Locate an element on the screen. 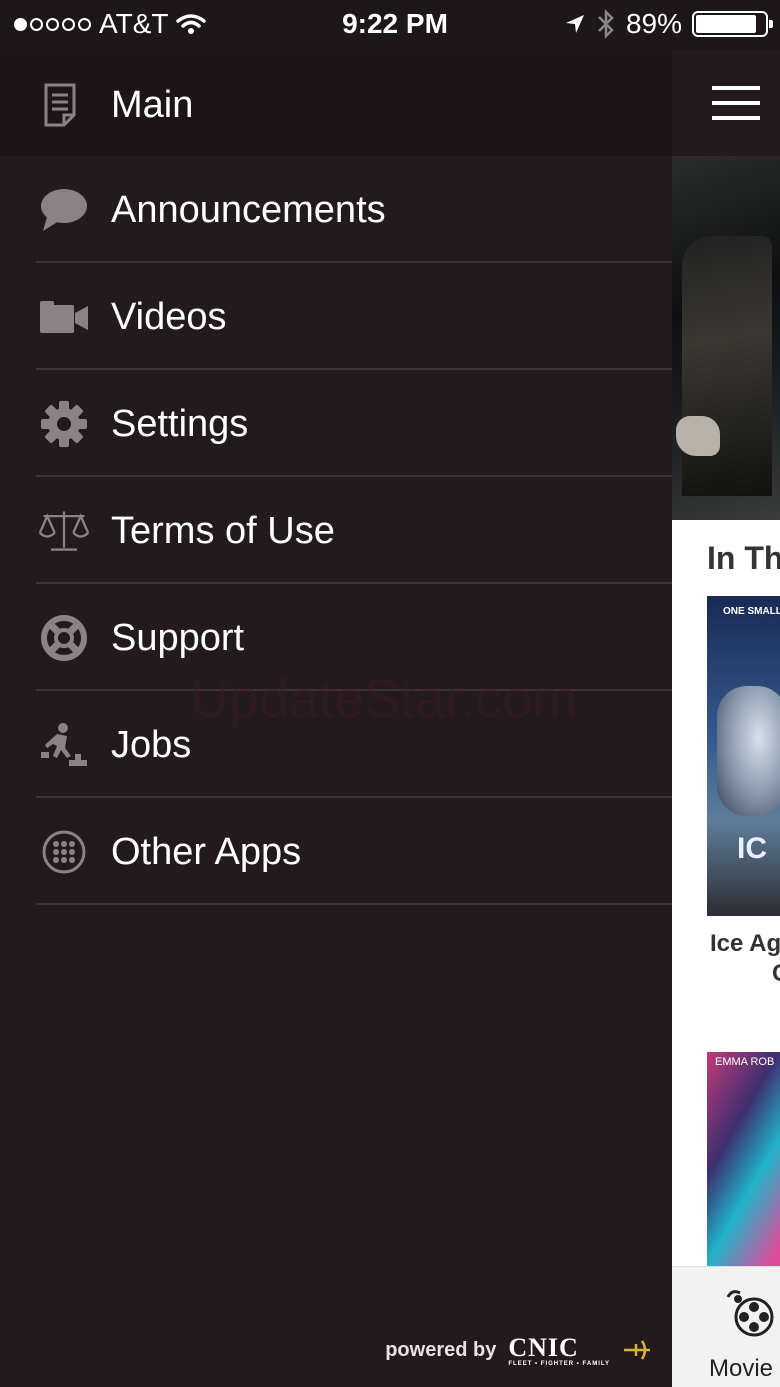 This screenshot has height=1387, width=780. speech-bubble-icon is located at coordinates (64, 210).